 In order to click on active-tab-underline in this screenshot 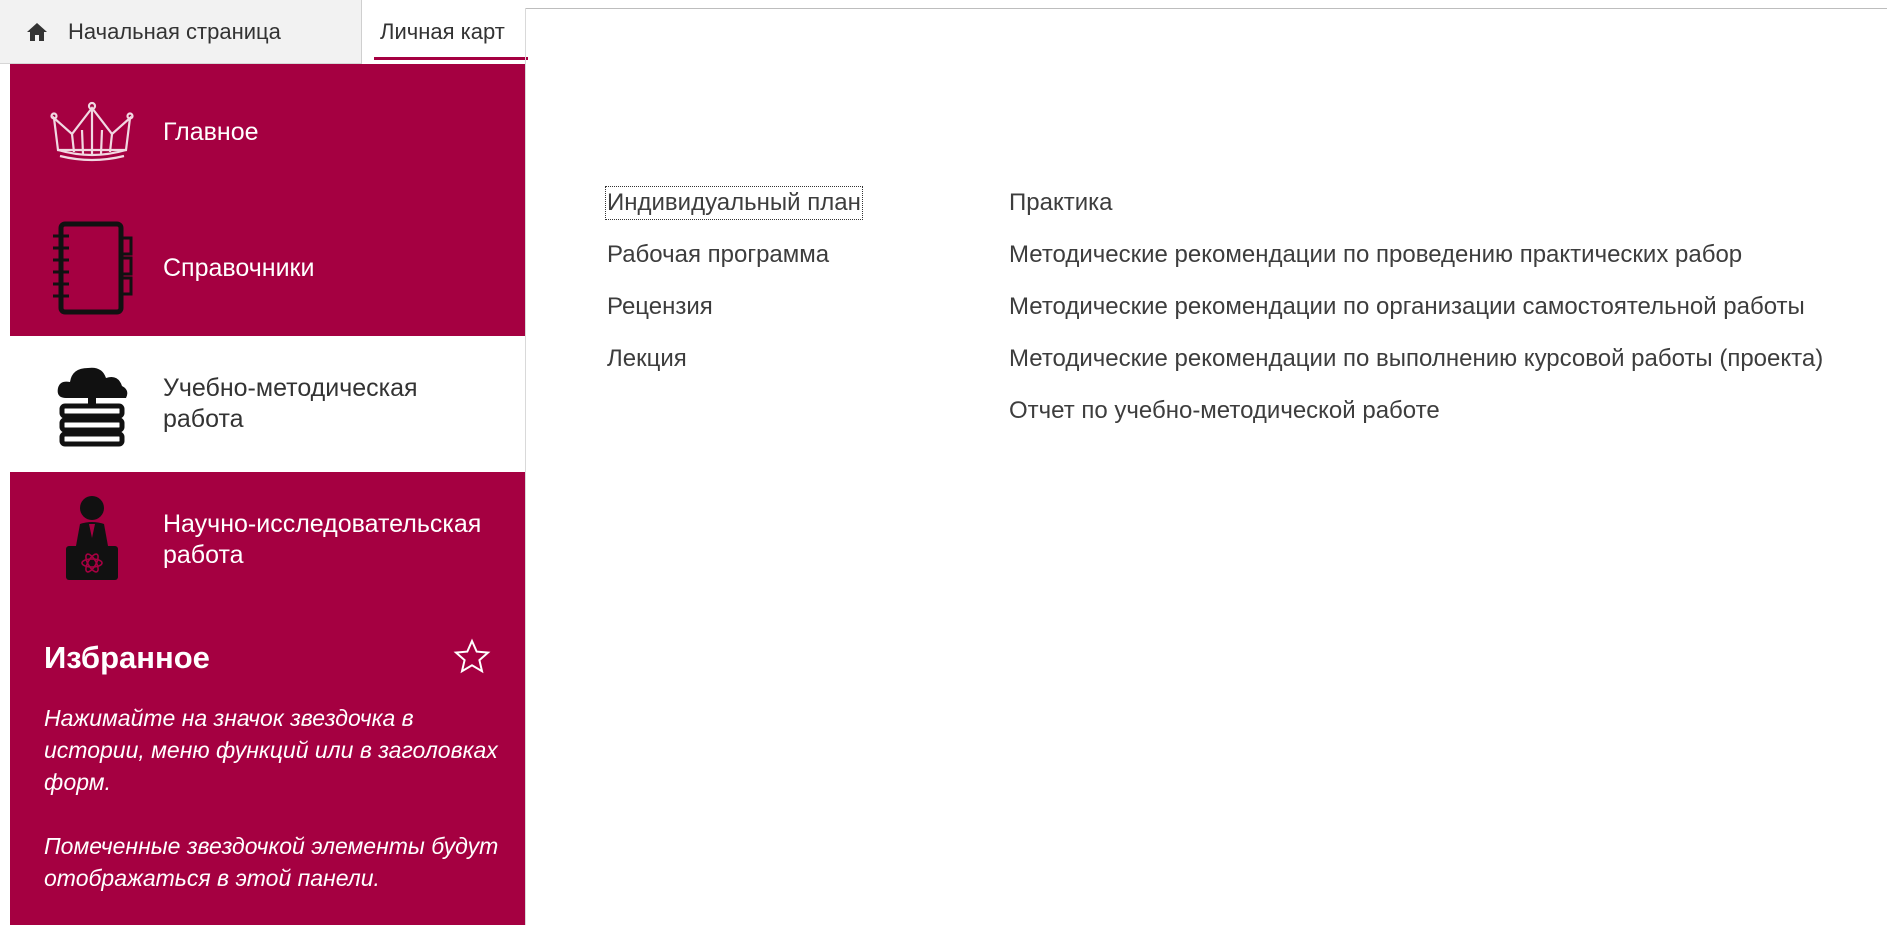, I will do `click(451, 58)`.